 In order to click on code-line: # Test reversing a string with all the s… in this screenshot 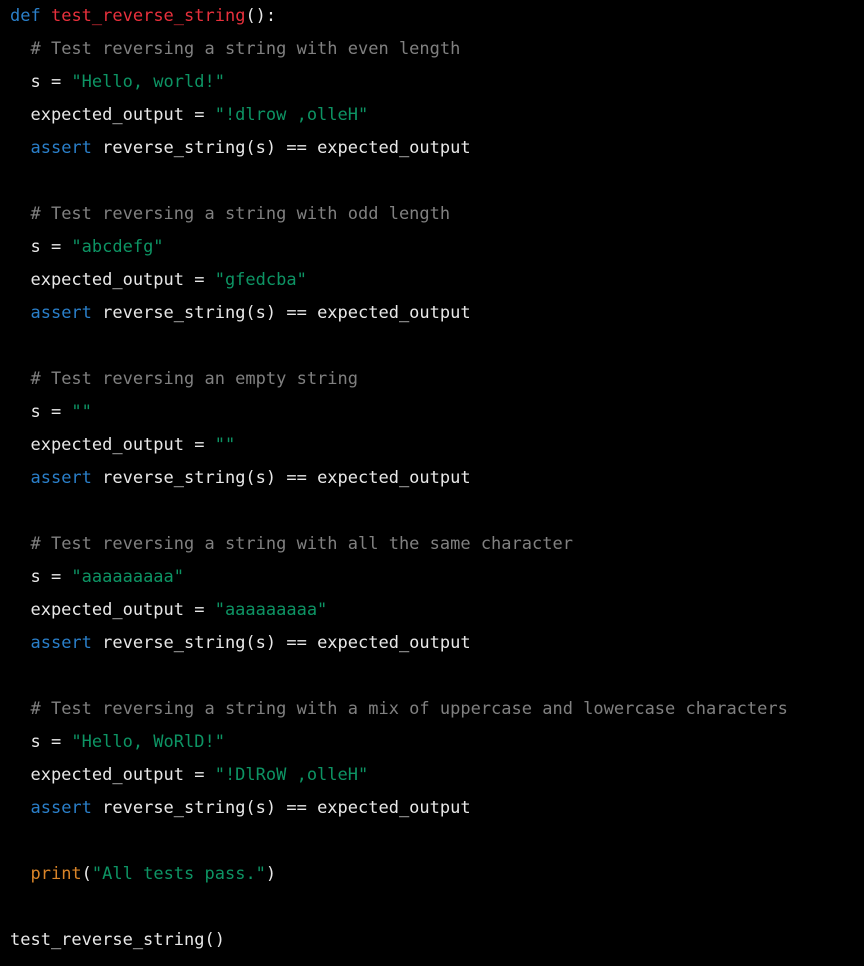, I will do `click(432, 544)`.